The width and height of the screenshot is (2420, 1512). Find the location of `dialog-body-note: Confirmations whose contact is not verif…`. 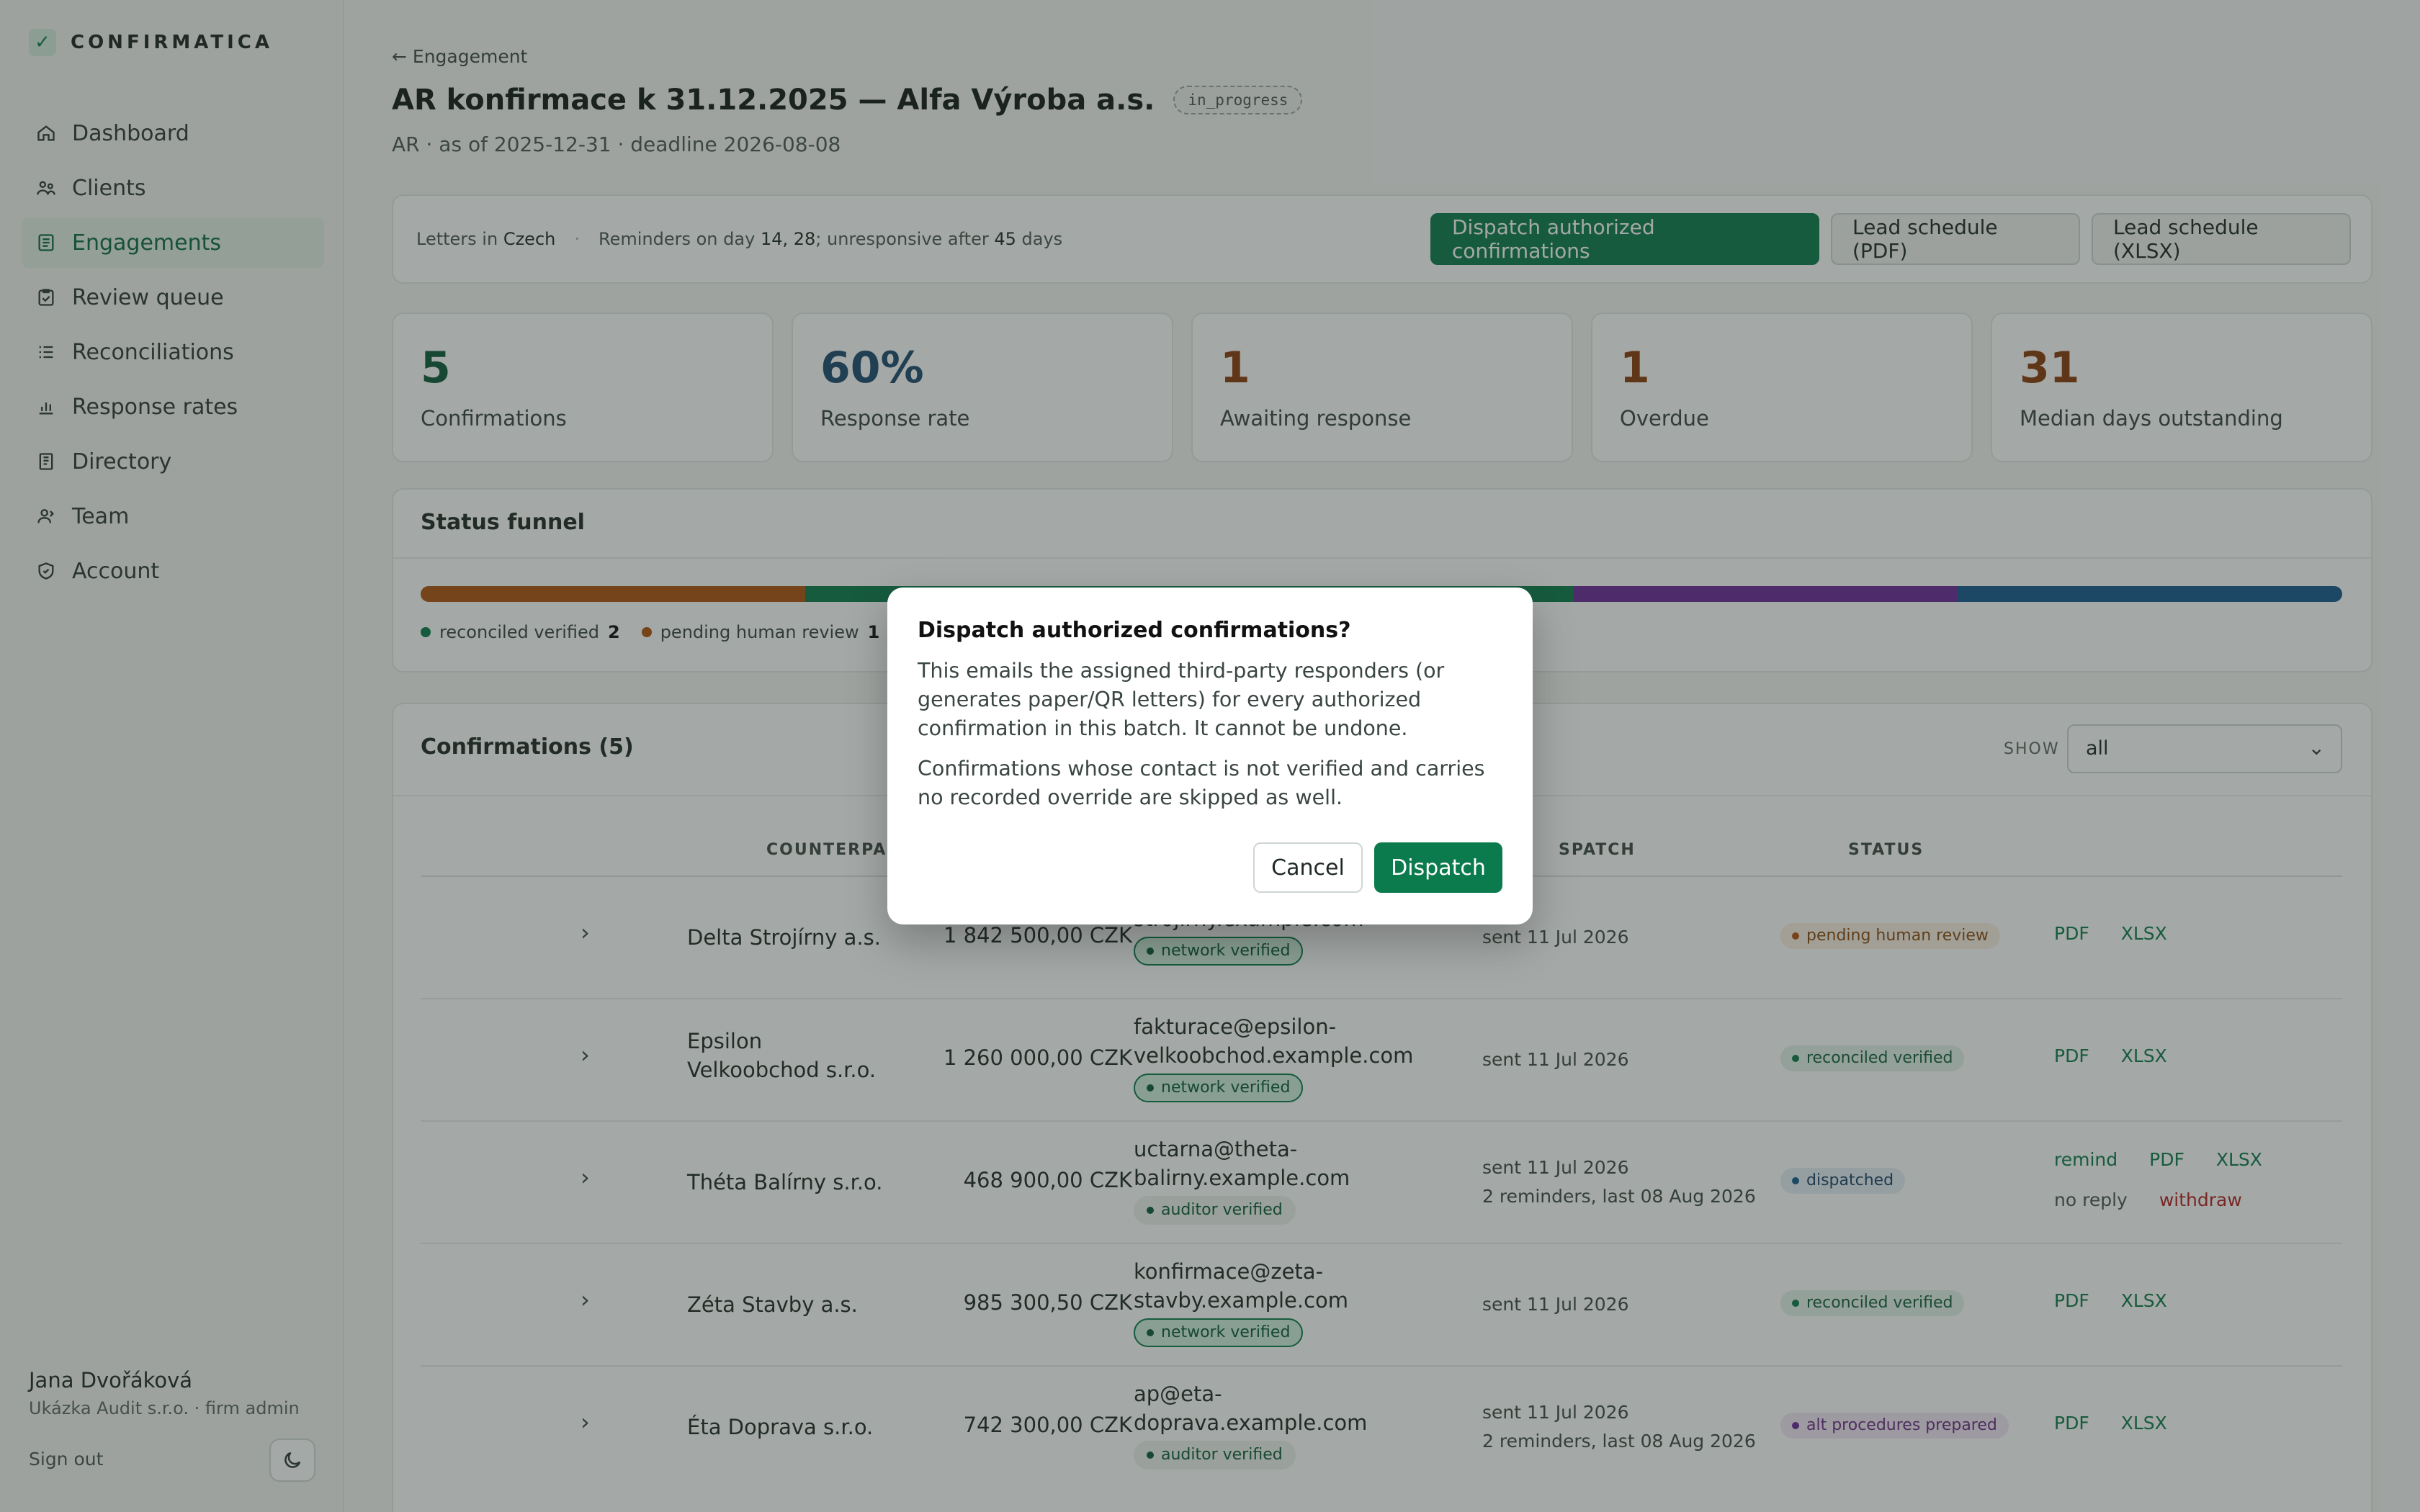

dialog-body-note: Confirmations whose contact is not verif… is located at coordinates (1201, 783).